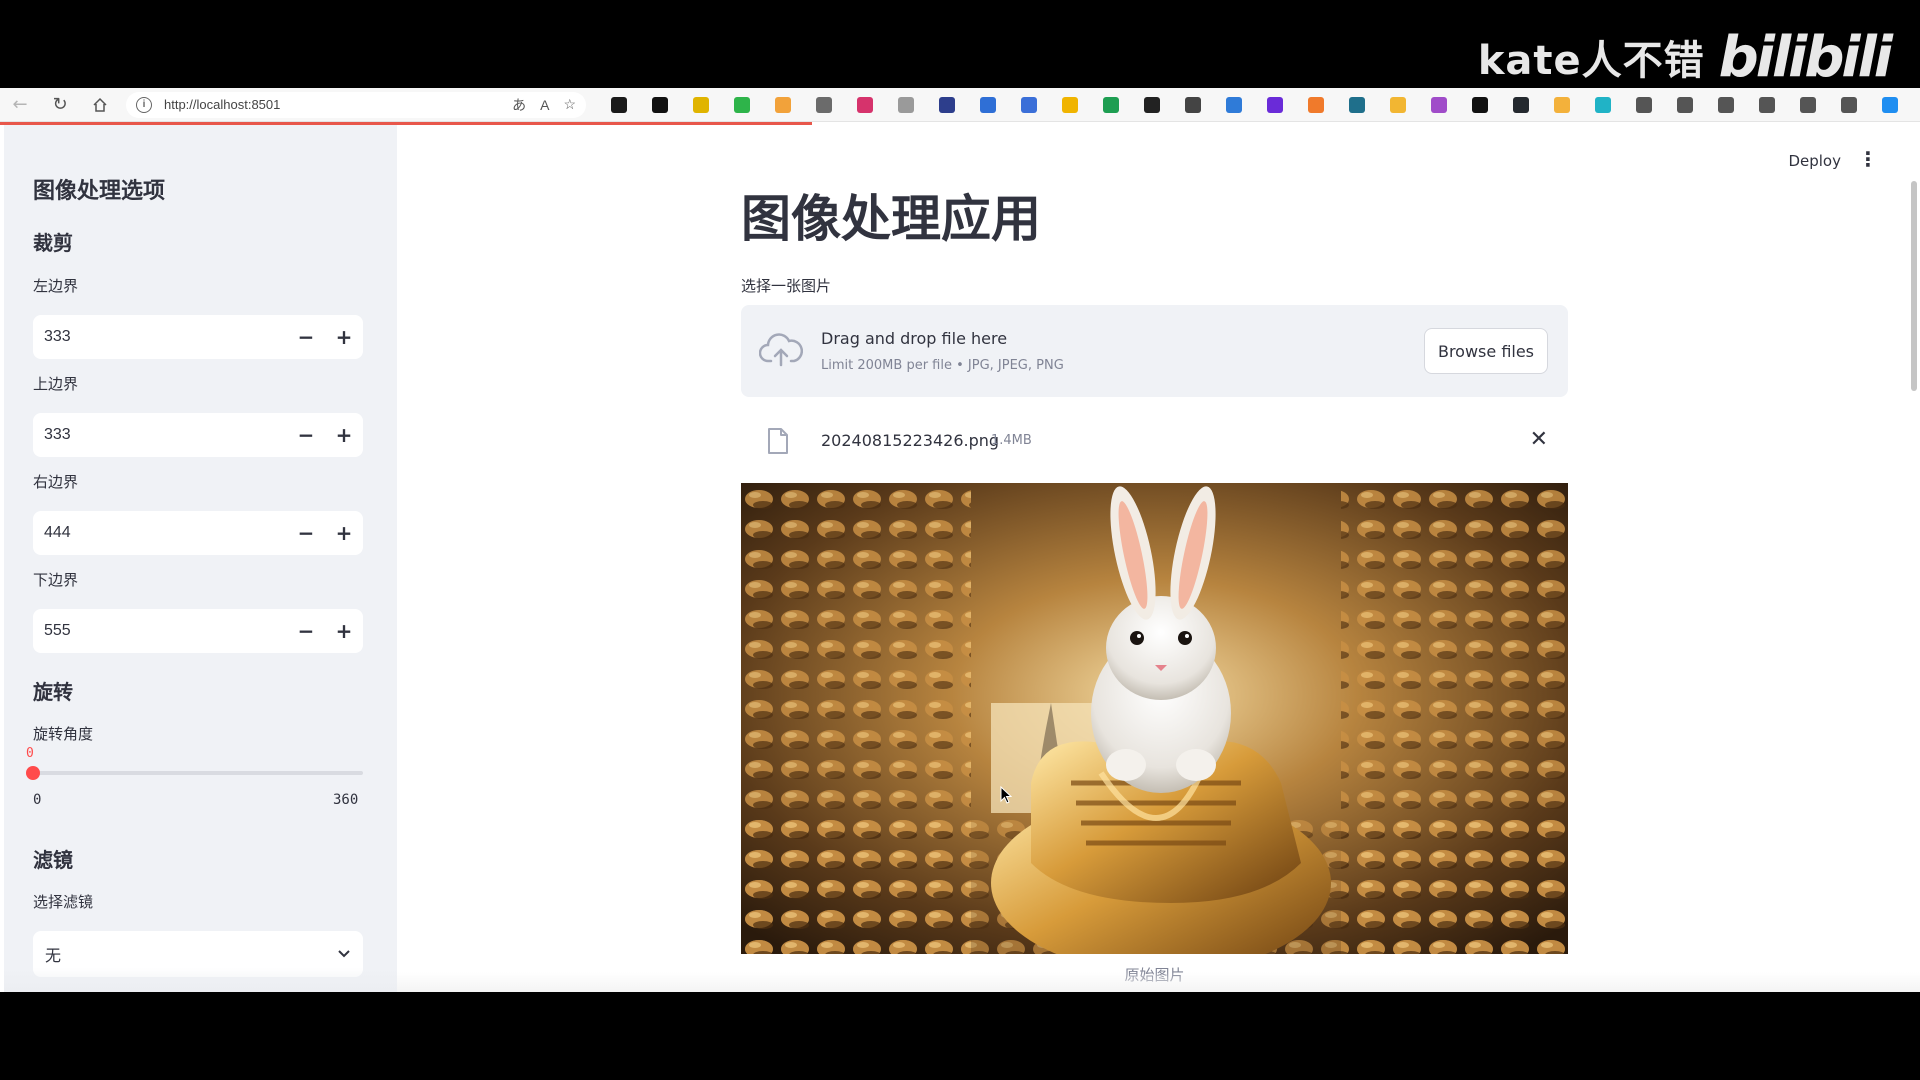 This screenshot has height=1080, width=1920. Describe the element at coordinates (1602, 105) in the screenshot. I see `box-ext-icon` at that location.